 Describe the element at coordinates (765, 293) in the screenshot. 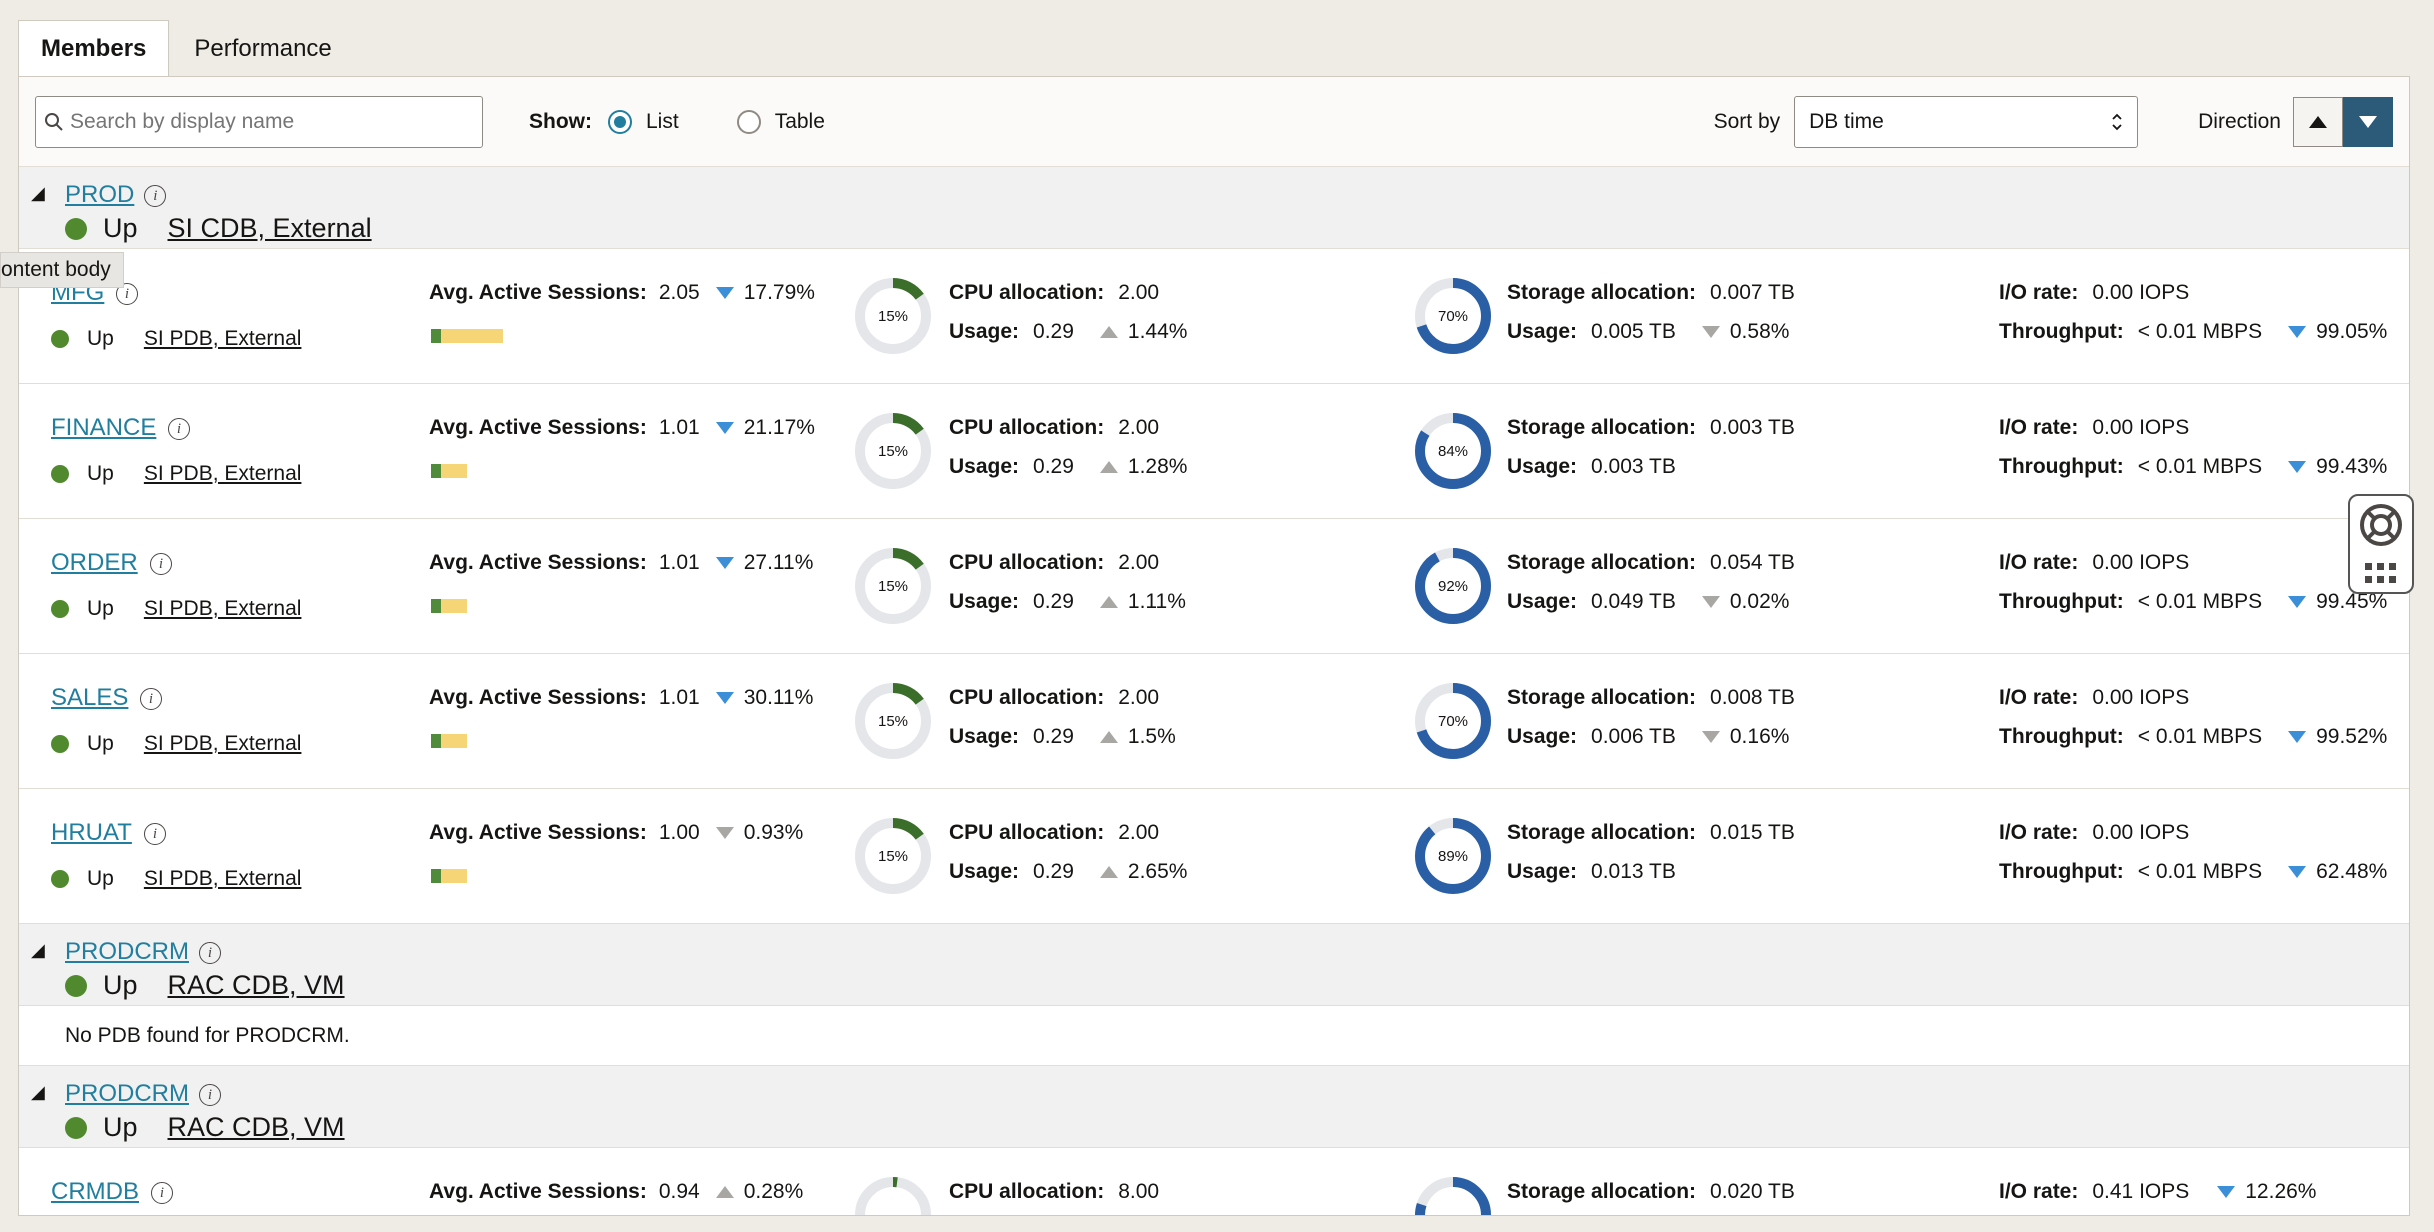

I see `aas-delta: 17.79%` at that location.